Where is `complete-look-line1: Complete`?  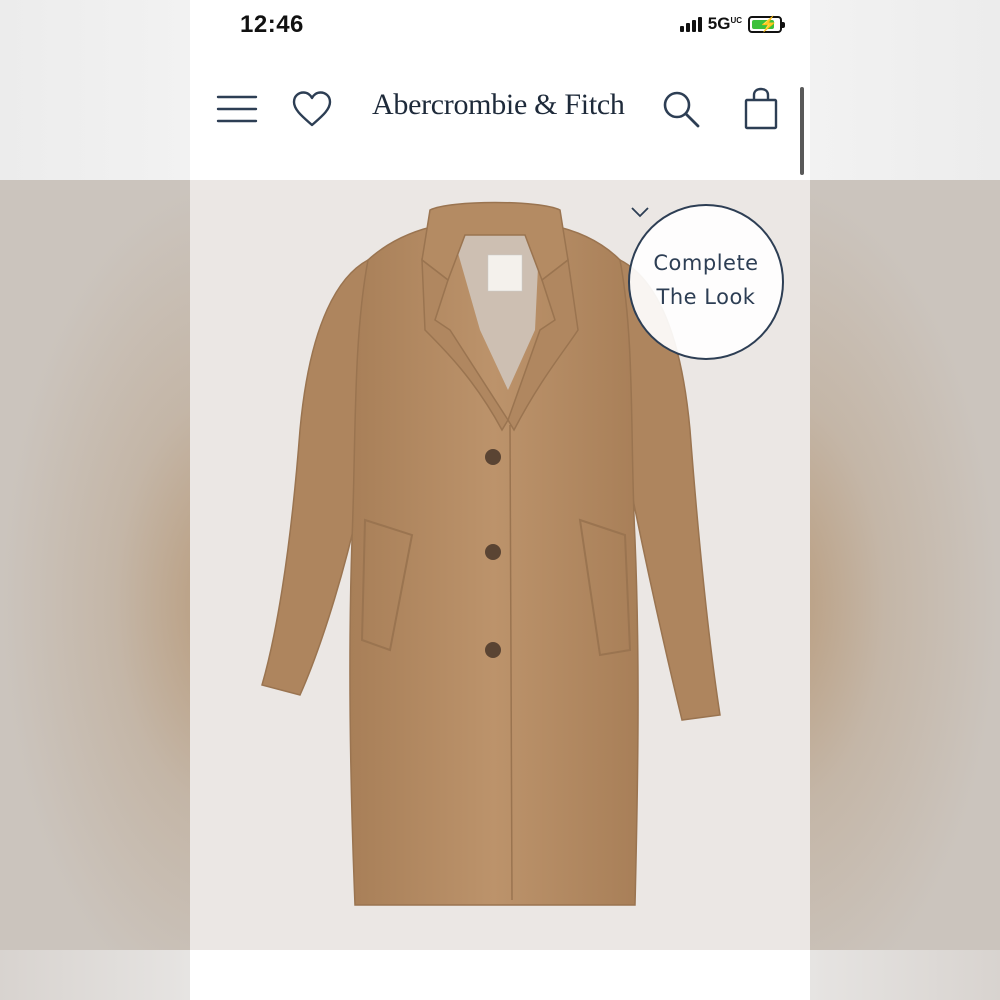
complete-look-line1: Complete is located at coordinates (706, 263).